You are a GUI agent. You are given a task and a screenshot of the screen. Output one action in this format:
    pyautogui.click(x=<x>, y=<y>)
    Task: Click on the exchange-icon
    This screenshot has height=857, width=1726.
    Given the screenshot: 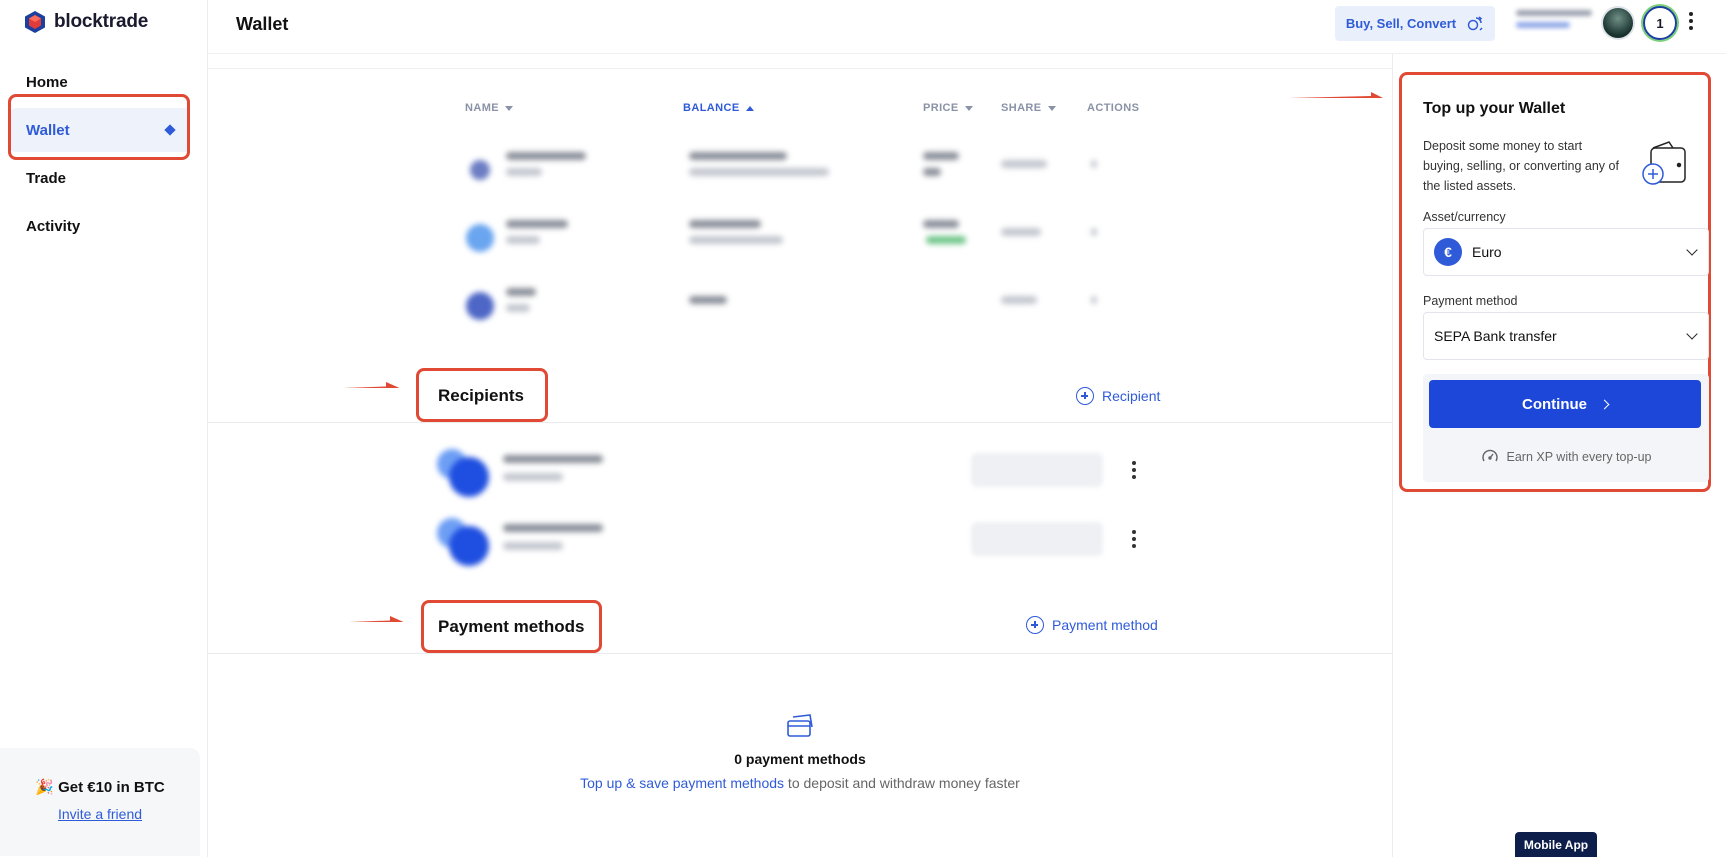 What is the action you would take?
    pyautogui.click(x=1475, y=23)
    